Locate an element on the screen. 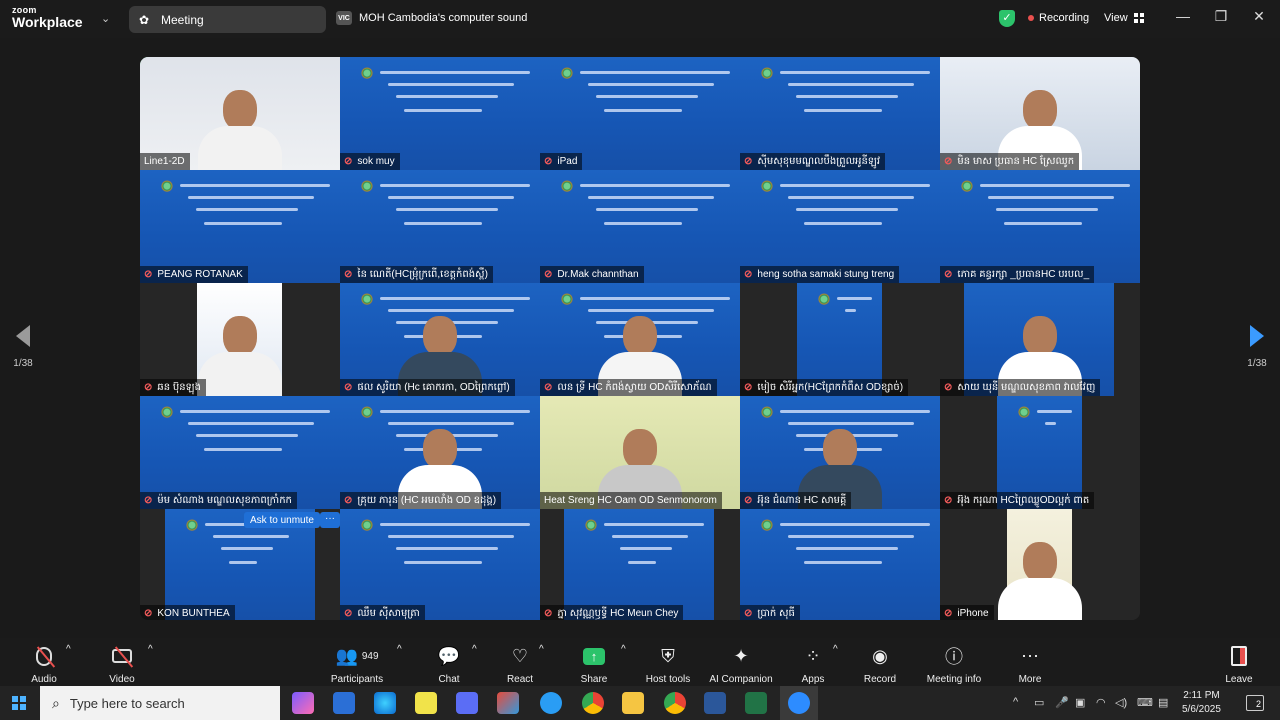  chat-button: 💬 Chat is located at coordinates (449, 665).